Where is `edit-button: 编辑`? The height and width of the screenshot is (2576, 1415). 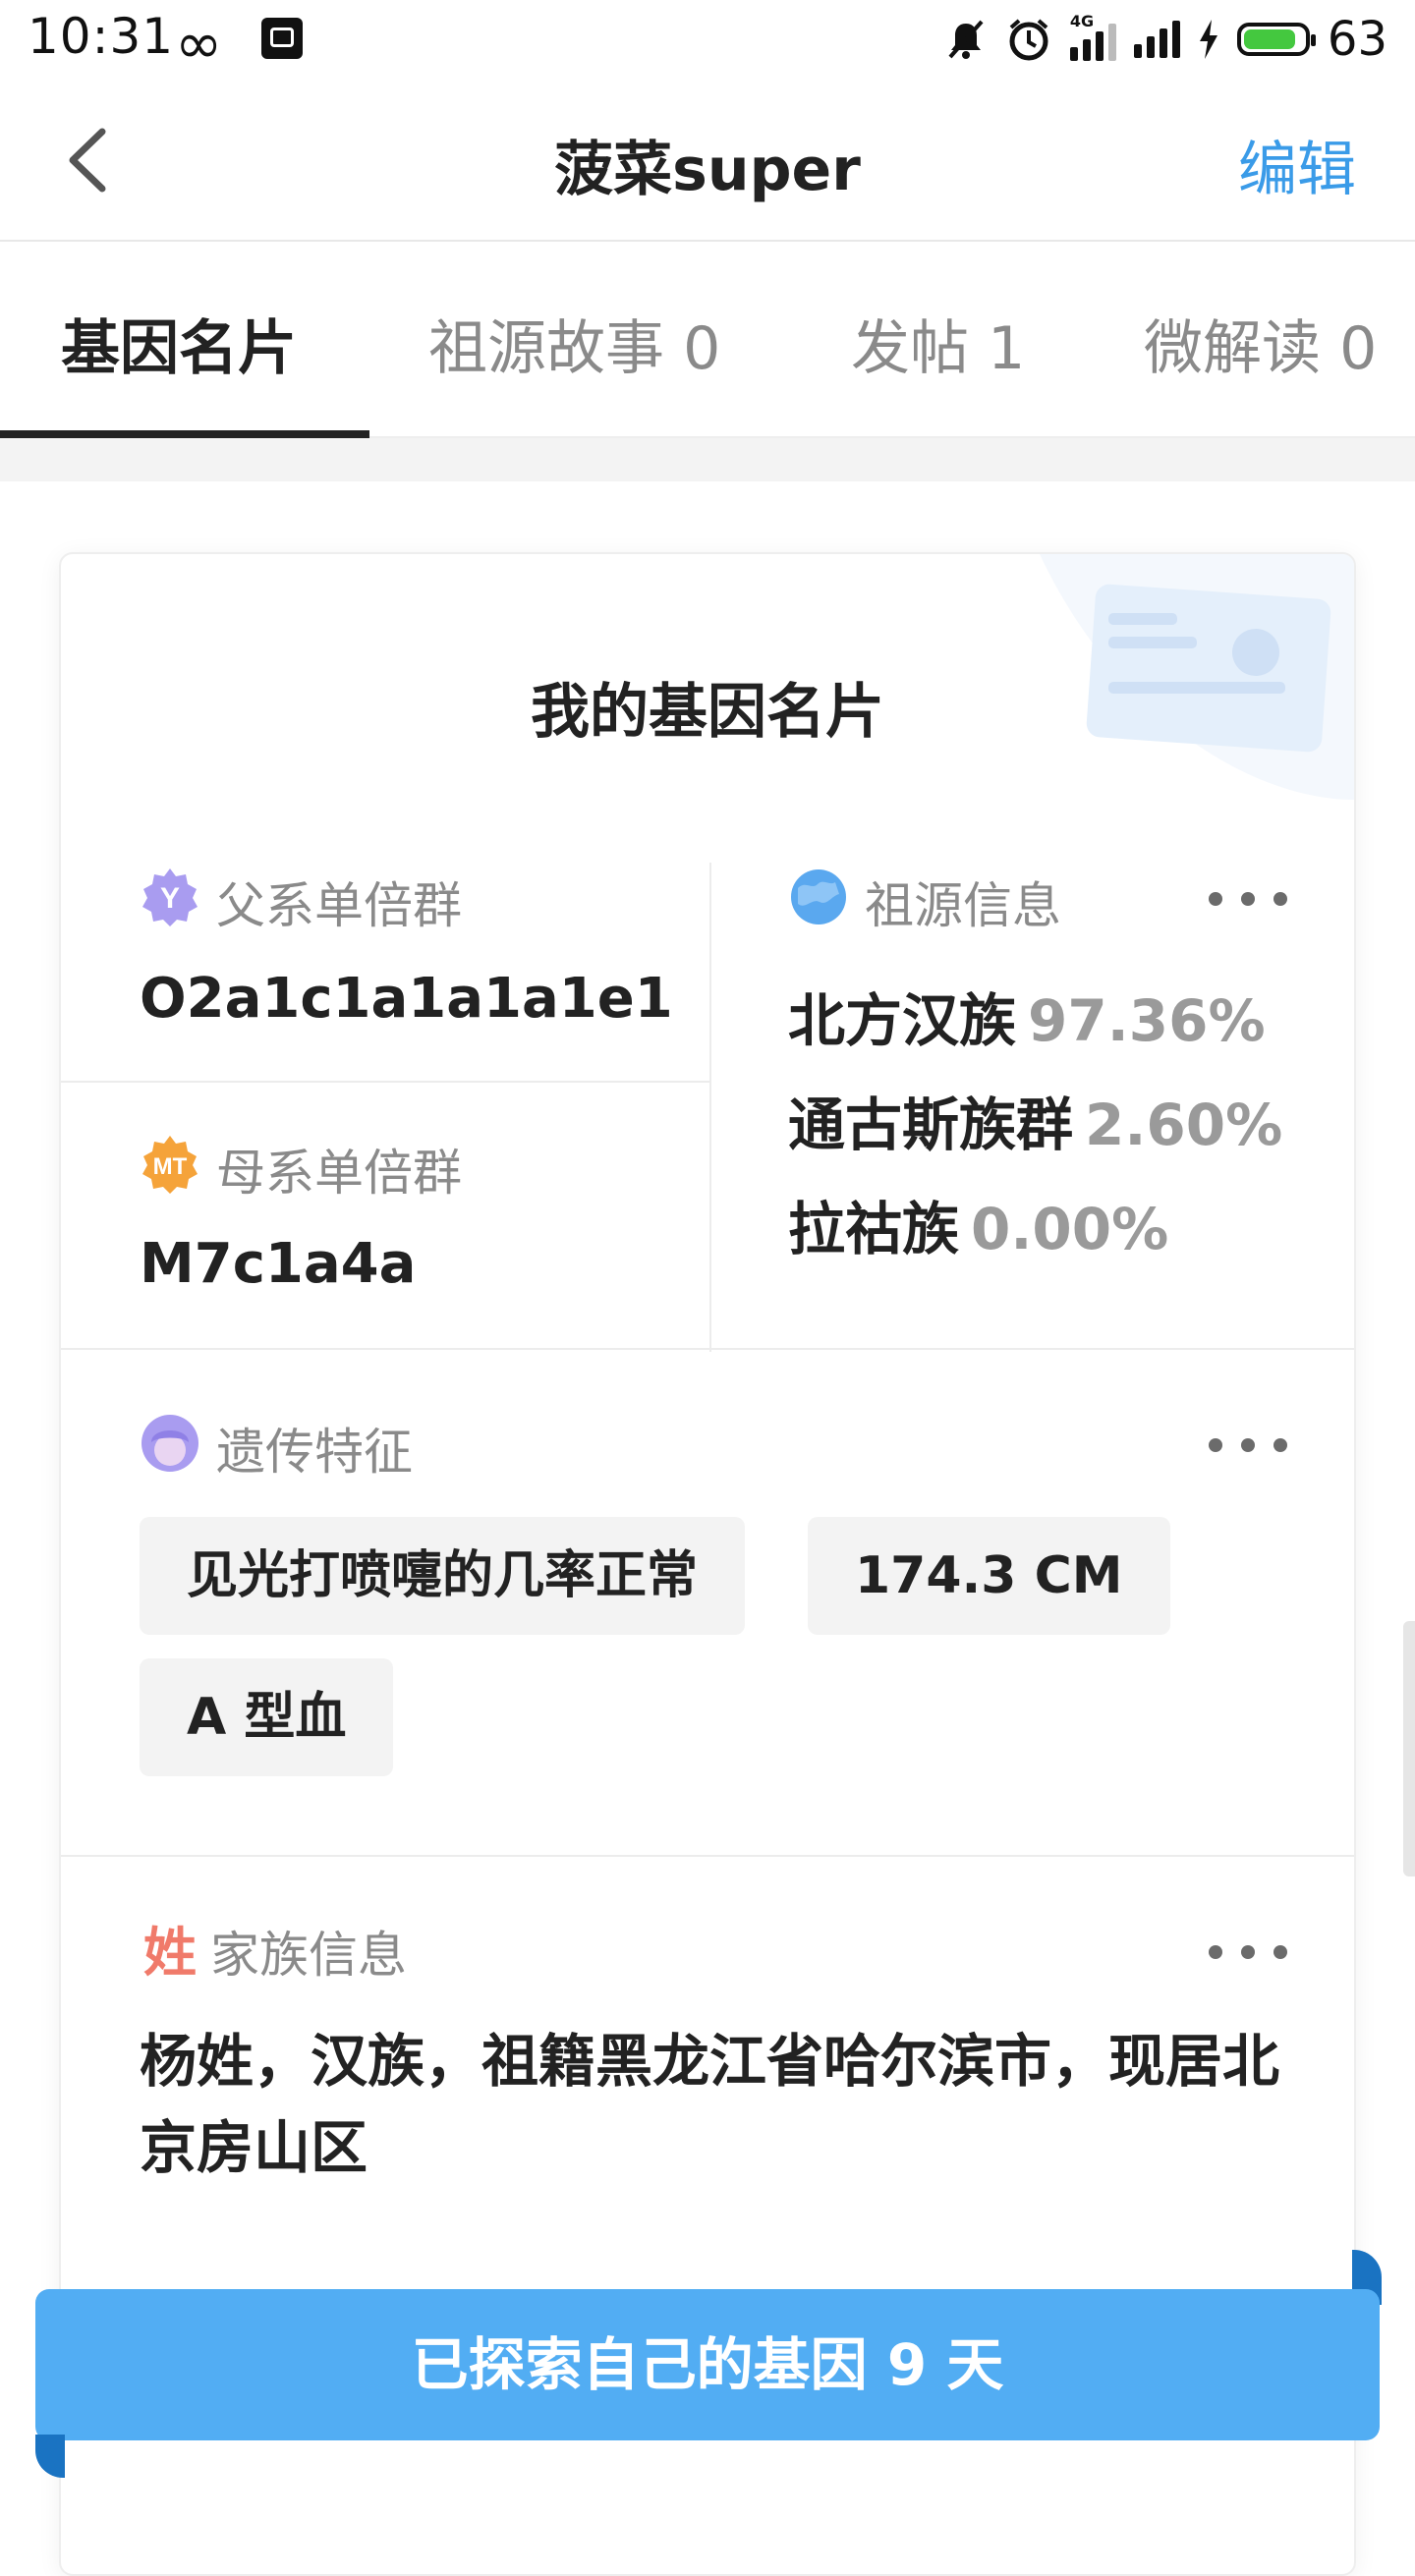
edit-button: 编辑 is located at coordinates (1297, 164).